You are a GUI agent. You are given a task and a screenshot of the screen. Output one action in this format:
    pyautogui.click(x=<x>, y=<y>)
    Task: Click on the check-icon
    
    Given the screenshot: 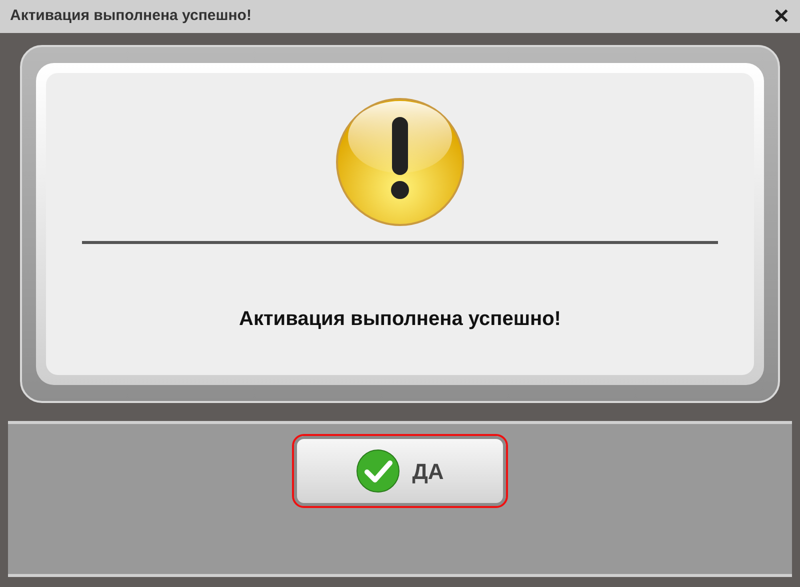 What is the action you would take?
    pyautogui.click(x=378, y=471)
    